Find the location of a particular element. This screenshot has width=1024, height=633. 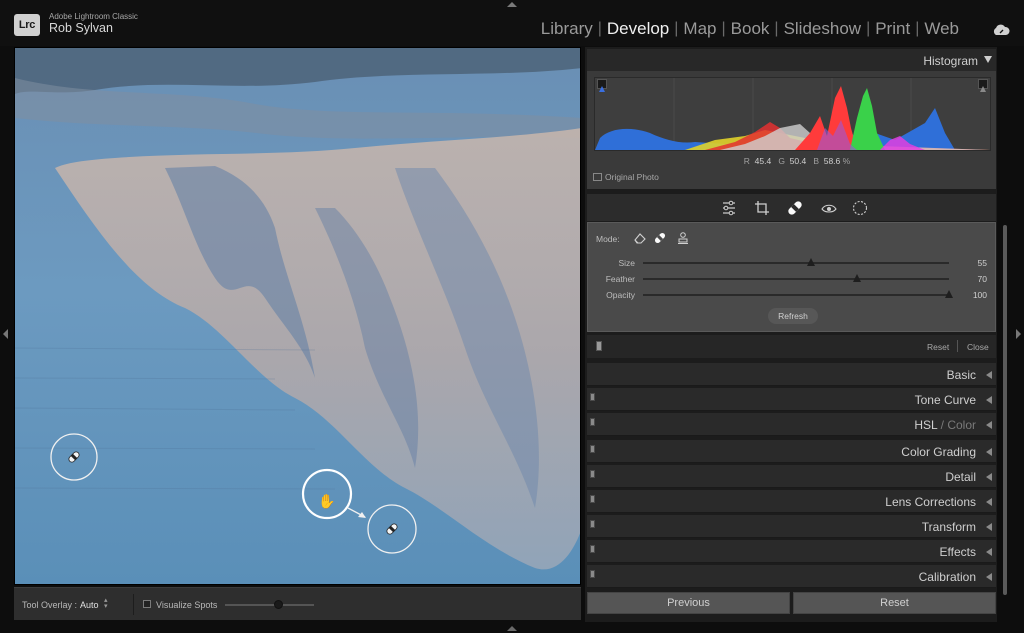

section-hsl-color: HSL / Color is located at coordinates (791, 424).